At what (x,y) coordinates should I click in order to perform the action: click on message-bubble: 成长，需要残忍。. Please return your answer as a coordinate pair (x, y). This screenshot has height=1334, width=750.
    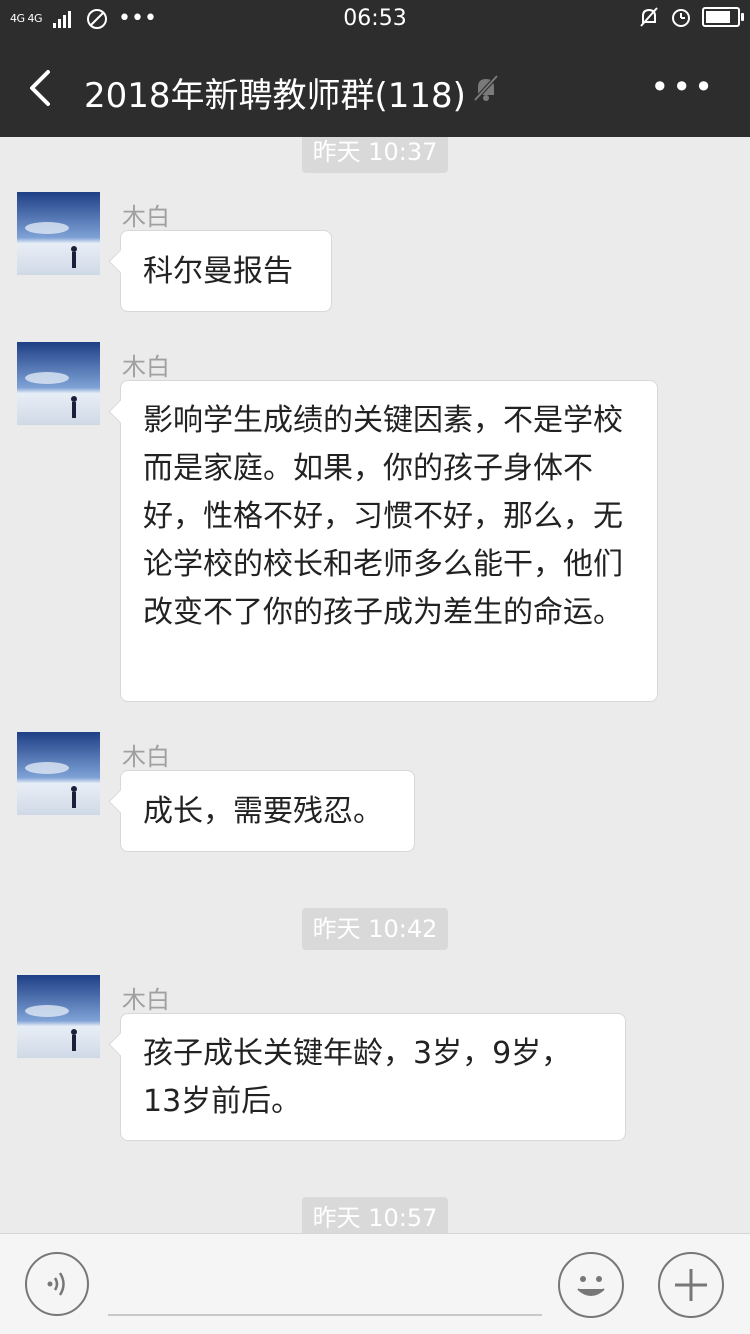
    Looking at the image, I should click on (267, 811).